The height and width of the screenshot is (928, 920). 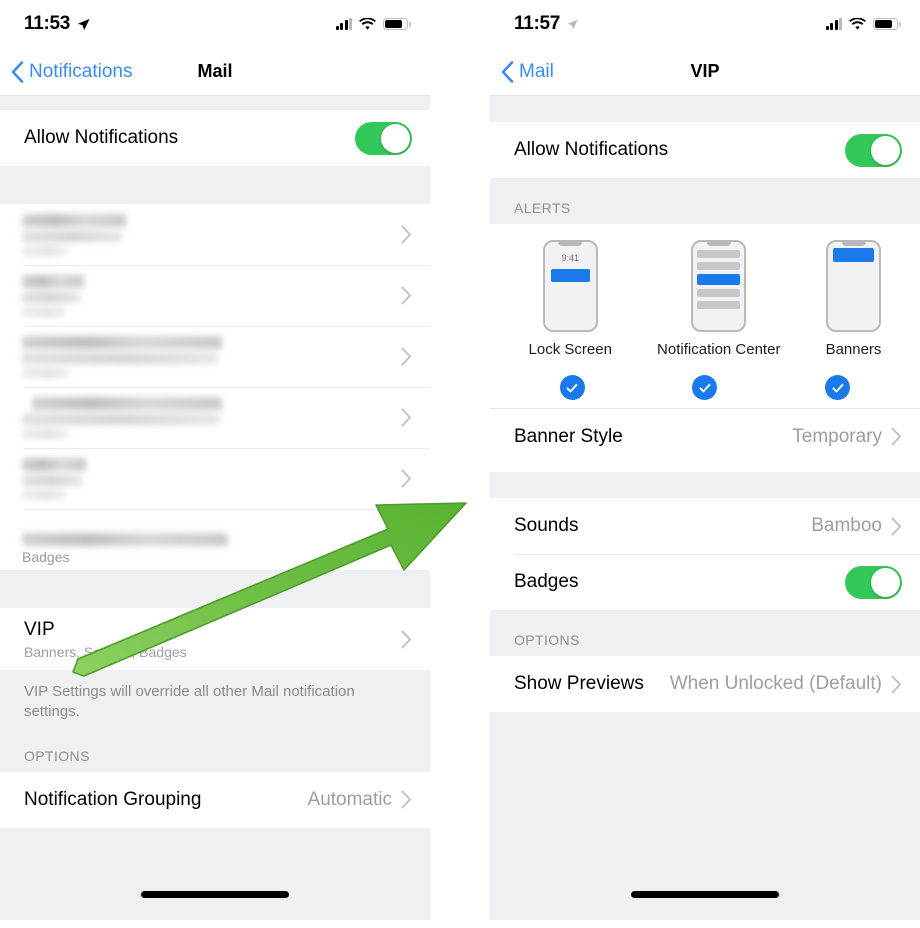 I want to click on page-title: VIP, so click(x=705, y=71).